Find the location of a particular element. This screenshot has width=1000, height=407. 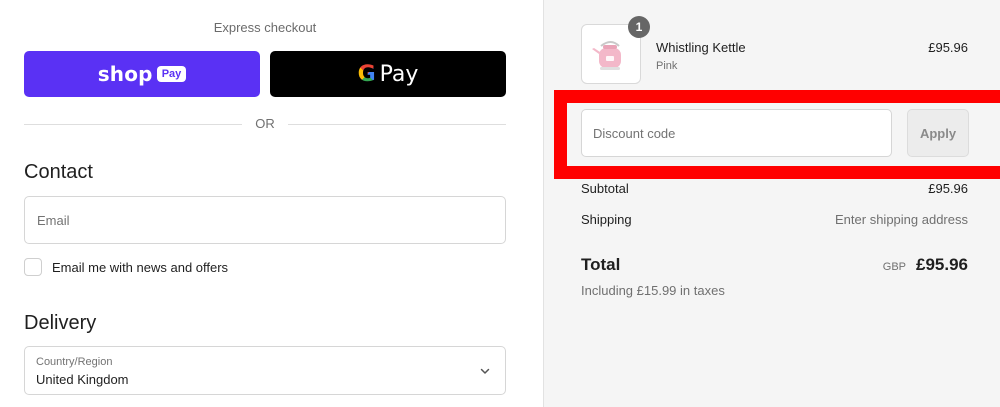

apply-discount-button: Apply is located at coordinates (938, 133).